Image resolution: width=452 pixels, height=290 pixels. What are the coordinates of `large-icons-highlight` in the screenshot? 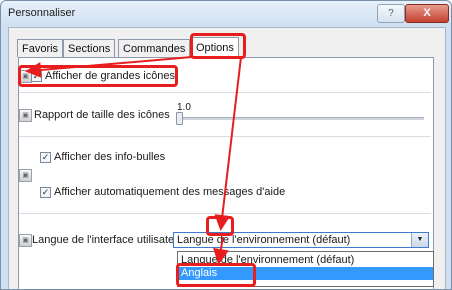 It's located at (98, 76).